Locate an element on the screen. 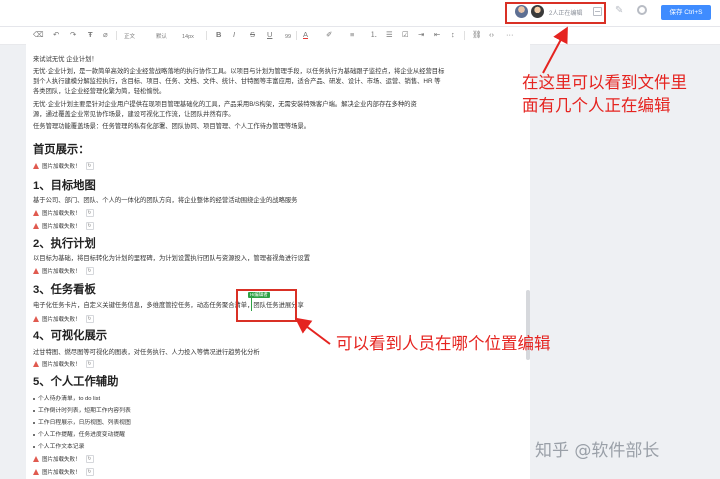 The image size is (720, 479). watermark: 知乎 @软件部长 is located at coordinates (597, 451).